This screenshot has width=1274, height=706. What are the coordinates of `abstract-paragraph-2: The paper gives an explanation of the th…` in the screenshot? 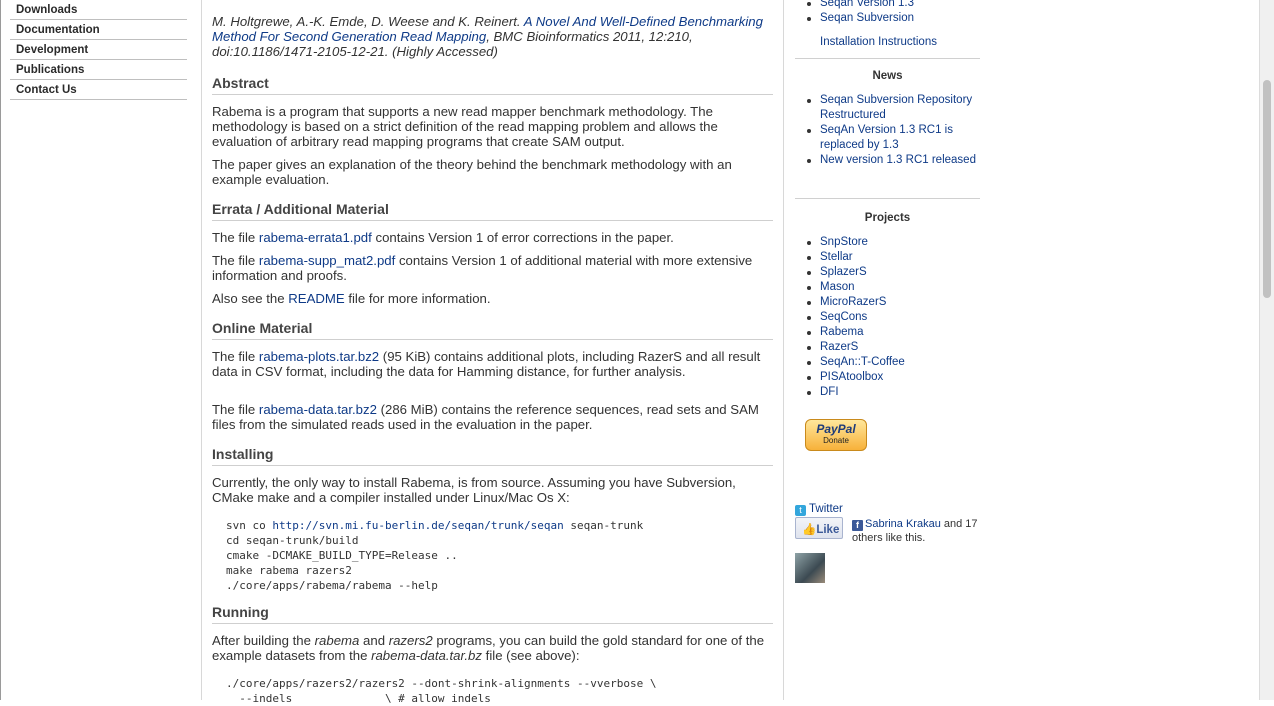 It's located at (472, 172).